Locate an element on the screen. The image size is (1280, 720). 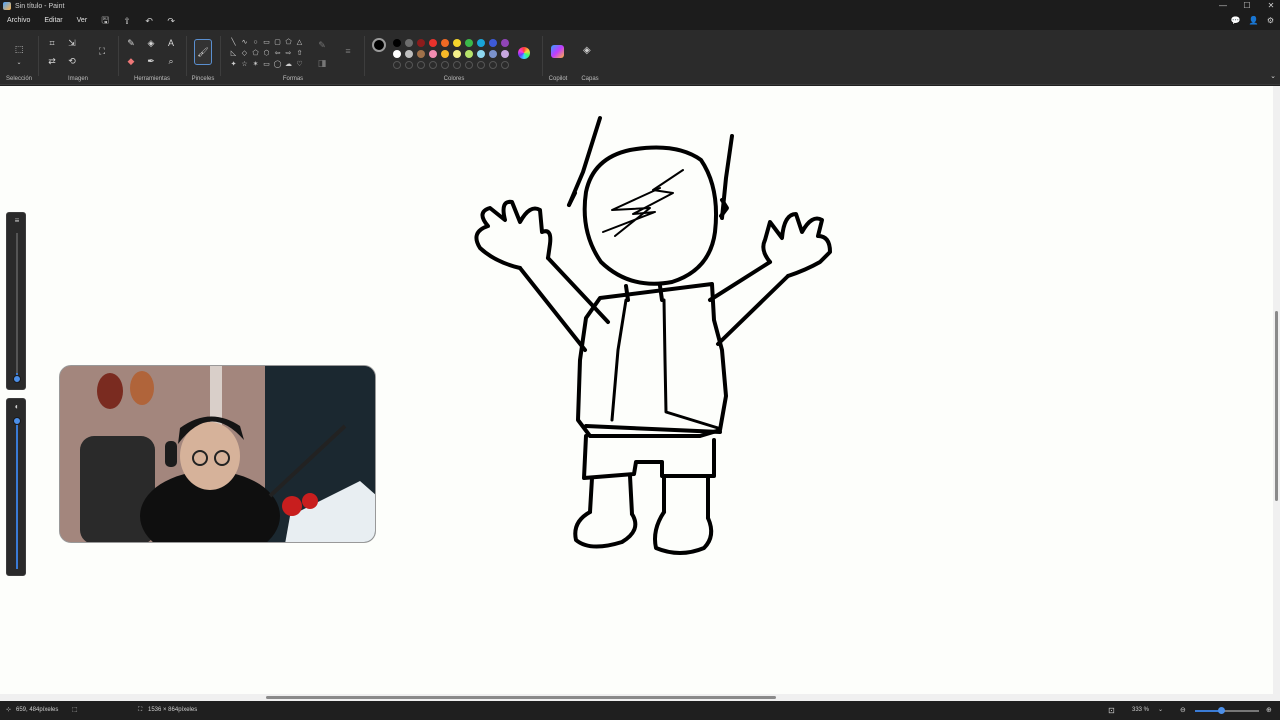
close-button: ✕ is located at coordinates (1271, 6).